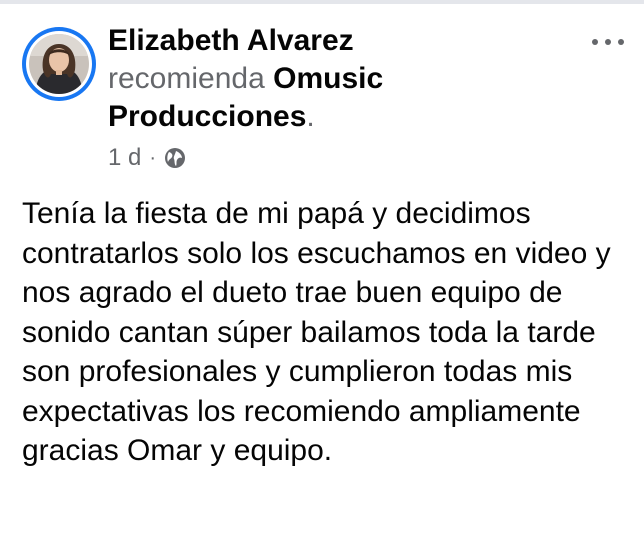 The image size is (644, 557). I want to click on more-options-button, so click(608, 42).